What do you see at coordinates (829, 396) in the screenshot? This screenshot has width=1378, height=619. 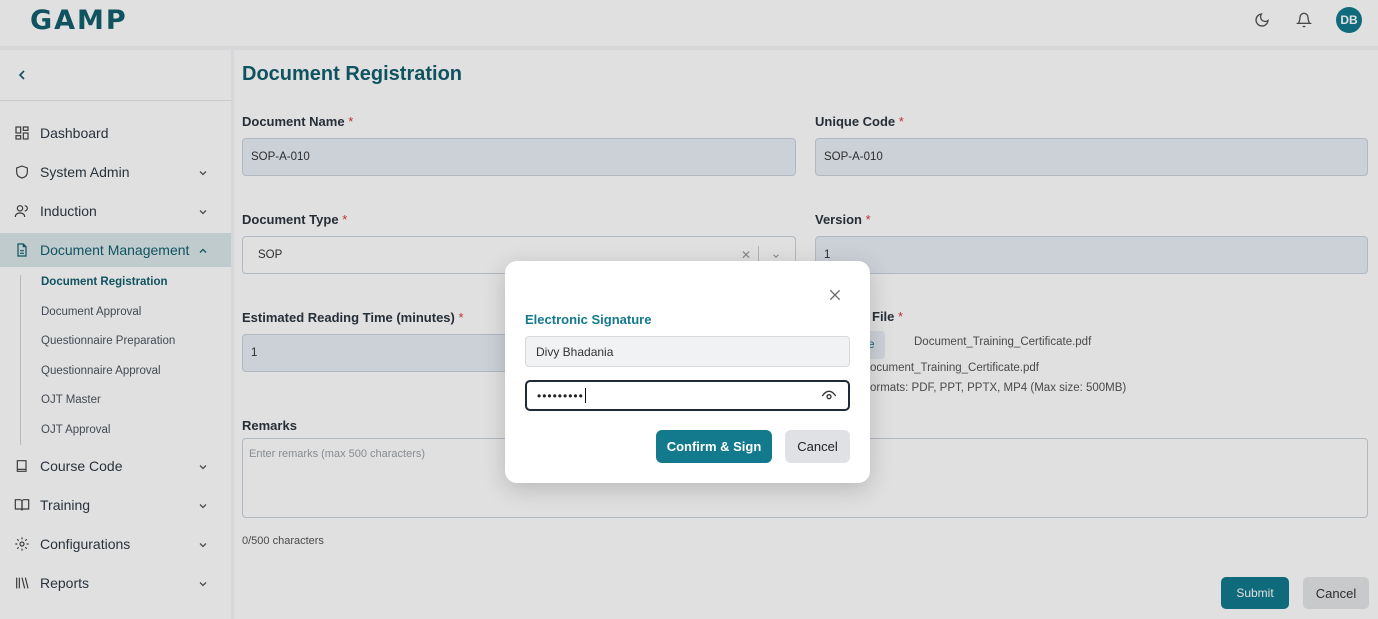 I see `eye-icon` at bounding box center [829, 396].